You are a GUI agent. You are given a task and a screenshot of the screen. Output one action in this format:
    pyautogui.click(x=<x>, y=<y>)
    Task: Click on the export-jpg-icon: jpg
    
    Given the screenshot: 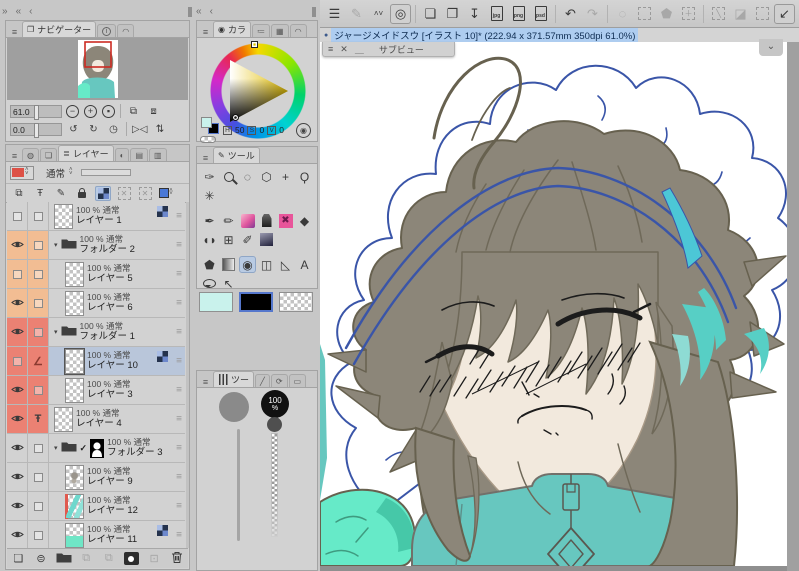 What is the action you would take?
    pyautogui.click(x=496, y=14)
    